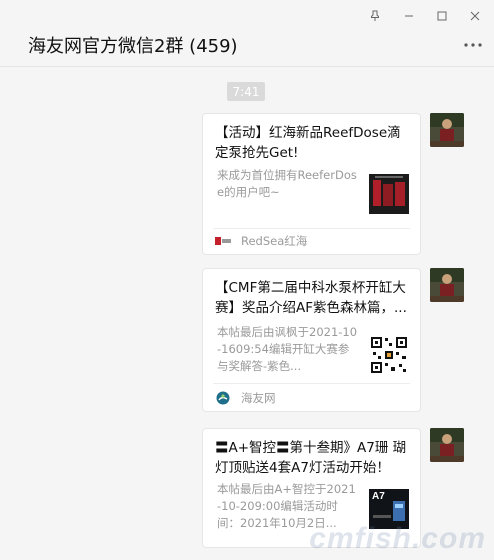  I want to click on card-source-label: RedSea红海, so click(274, 241).